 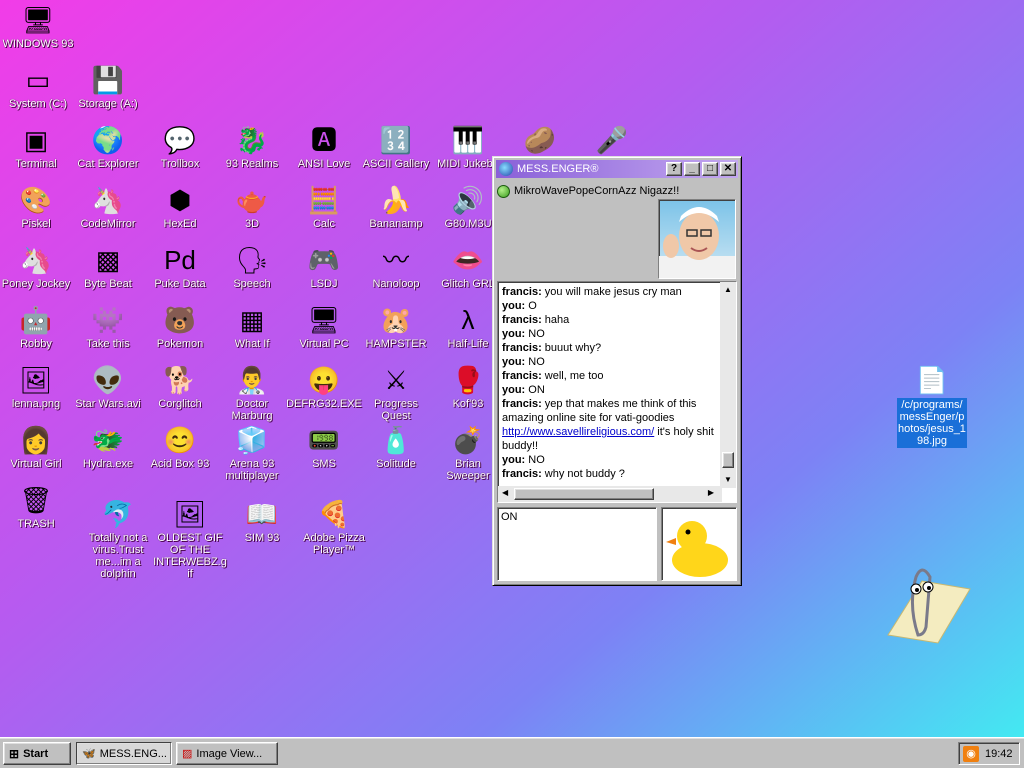 What do you see at coordinates (108, 284) in the screenshot?
I see `desktop-icon-label: Byte Beat` at bounding box center [108, 284].